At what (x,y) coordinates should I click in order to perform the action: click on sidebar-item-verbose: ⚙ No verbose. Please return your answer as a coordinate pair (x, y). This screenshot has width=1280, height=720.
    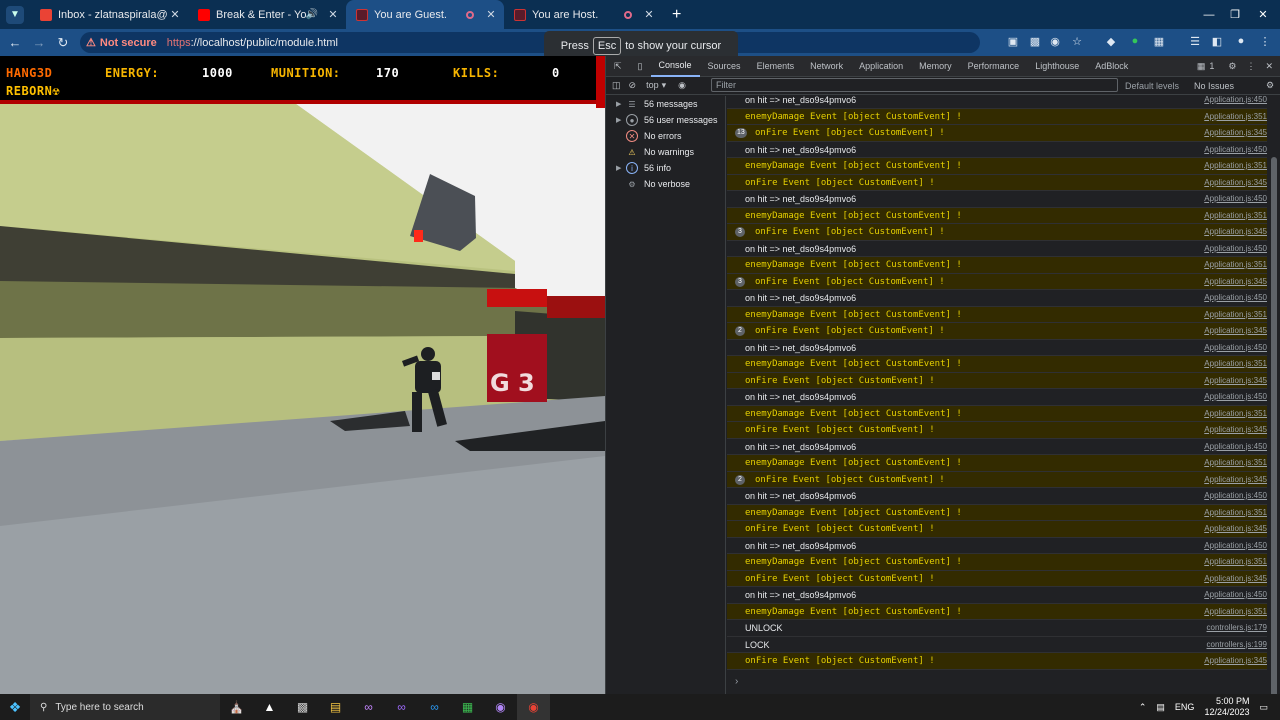
    Looking at the image, I should click on (665, 184).